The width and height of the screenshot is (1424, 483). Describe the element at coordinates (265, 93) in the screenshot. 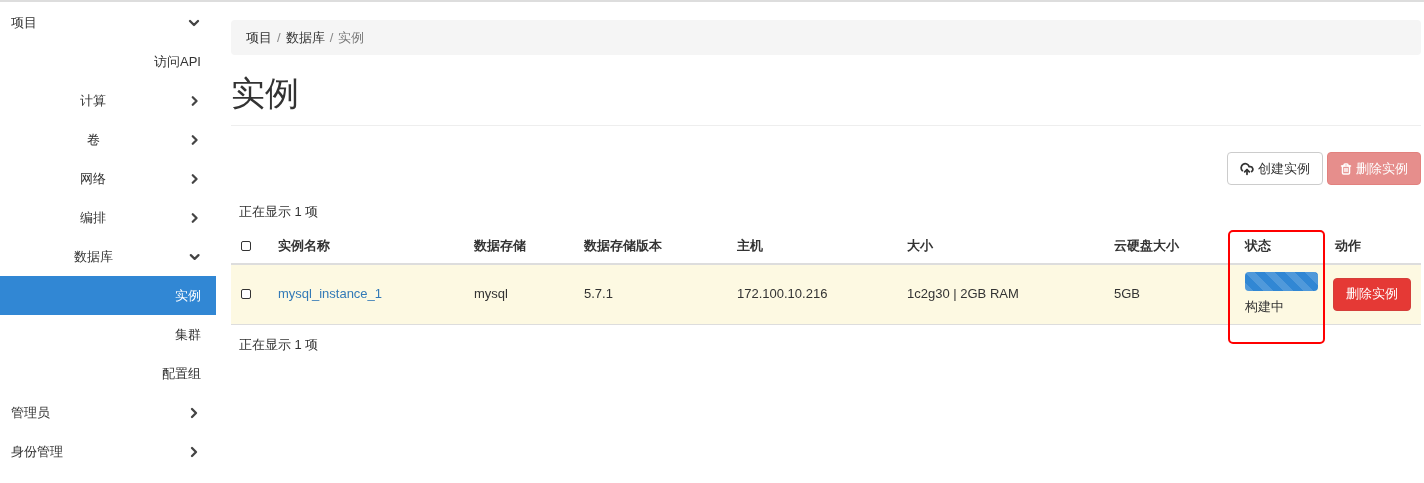

I see `page-title: 实例` at that location.